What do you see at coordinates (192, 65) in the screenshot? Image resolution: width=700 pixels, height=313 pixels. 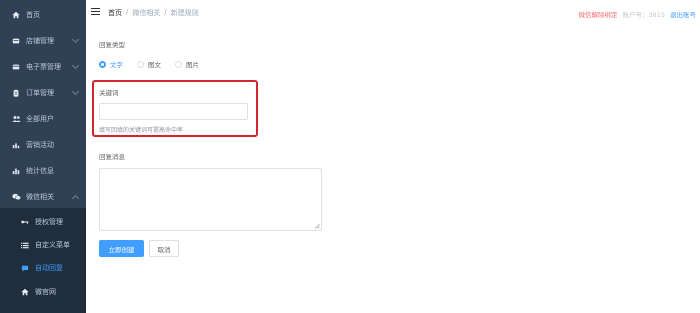 I see `radio-label: 图片` at bounding box center [192, 65].